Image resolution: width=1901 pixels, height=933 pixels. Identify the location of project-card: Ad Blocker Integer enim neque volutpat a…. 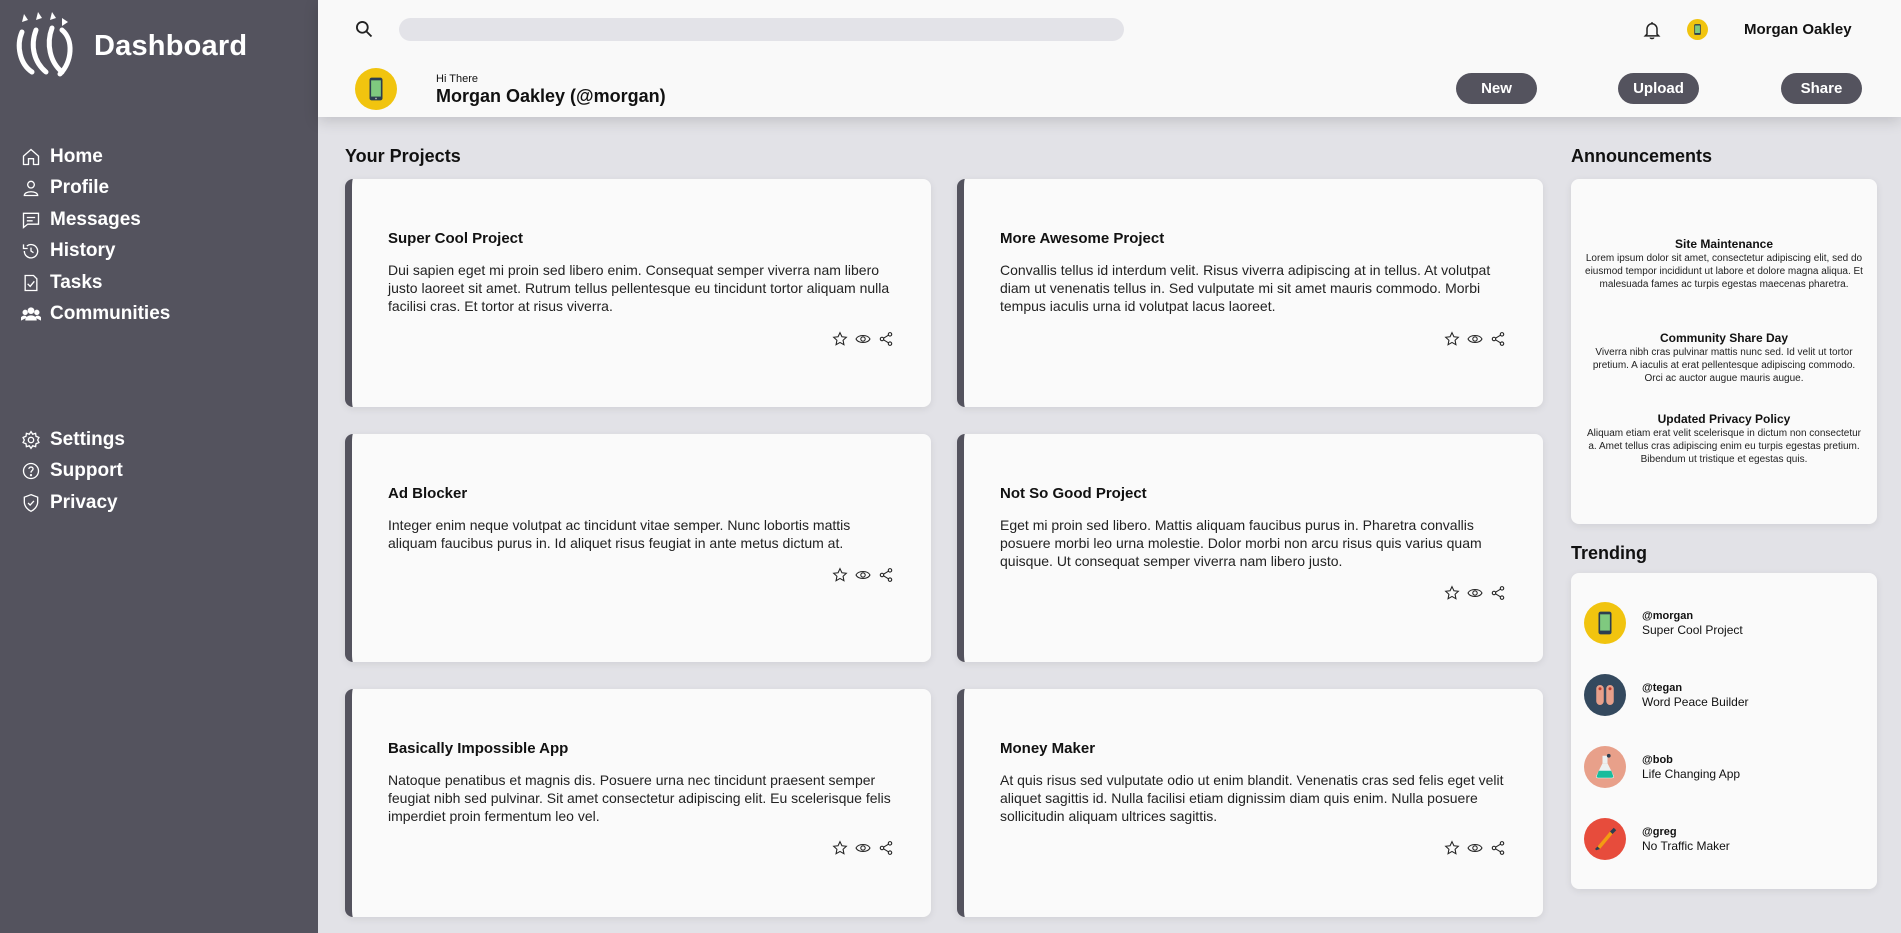
(638, 548).